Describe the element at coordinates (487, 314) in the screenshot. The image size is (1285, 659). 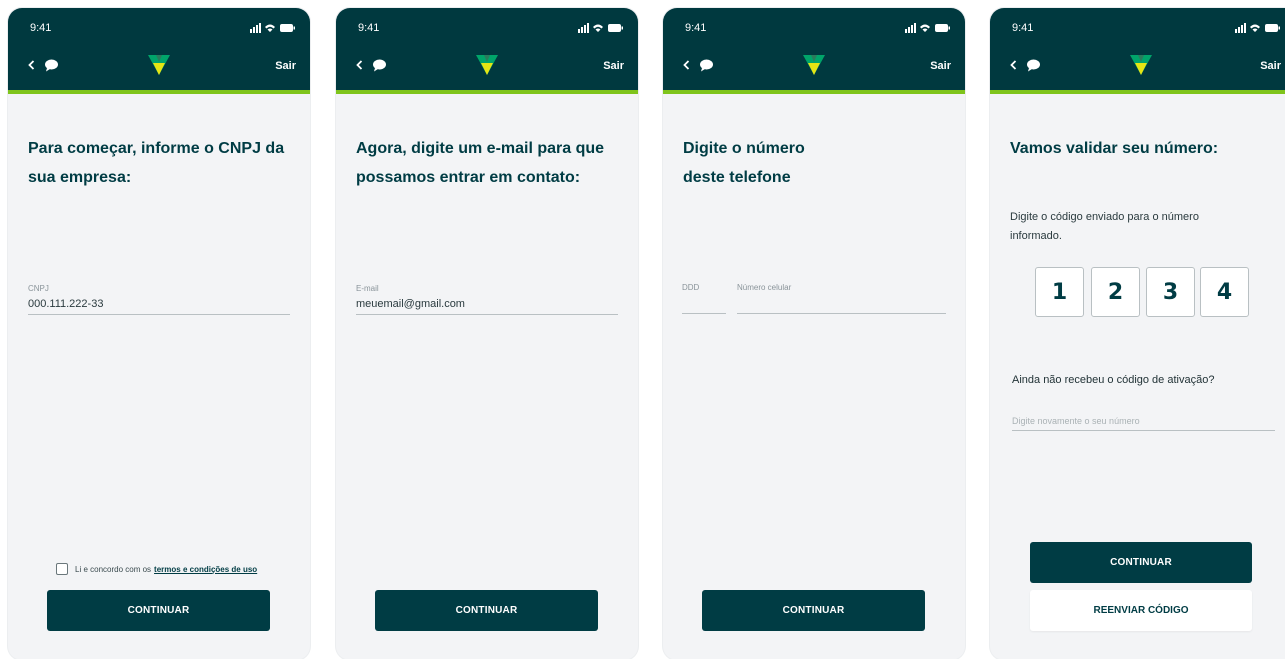
I see `email-underline` at that location.